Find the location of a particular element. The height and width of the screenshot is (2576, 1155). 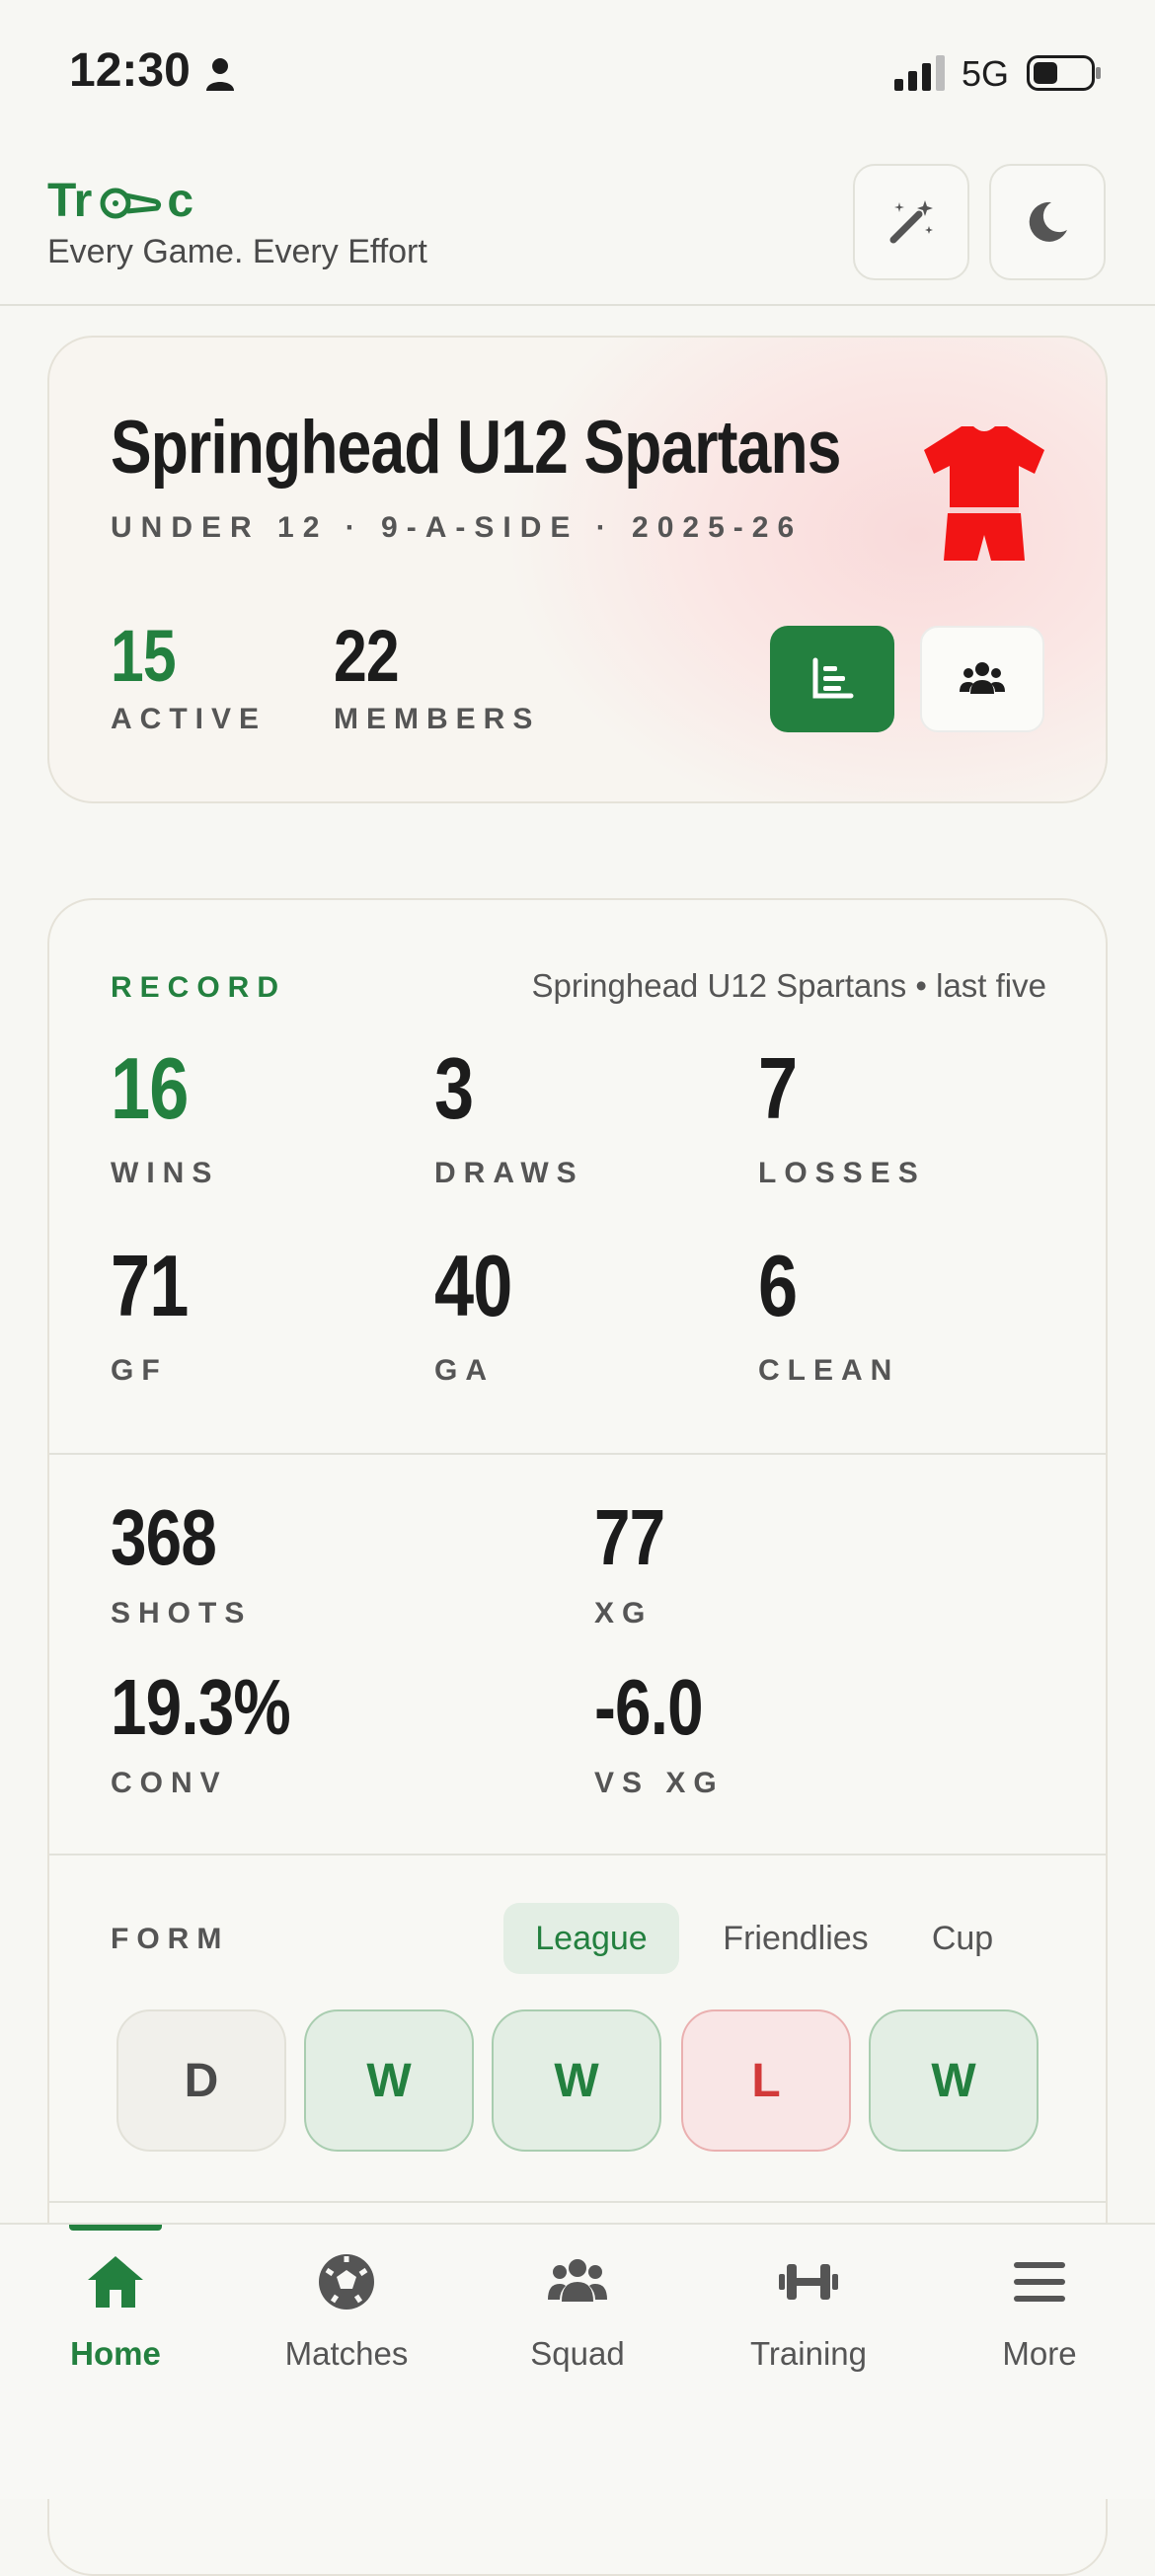

team-name: Springhead U12 Spartans is located at coordinates (476, 448).